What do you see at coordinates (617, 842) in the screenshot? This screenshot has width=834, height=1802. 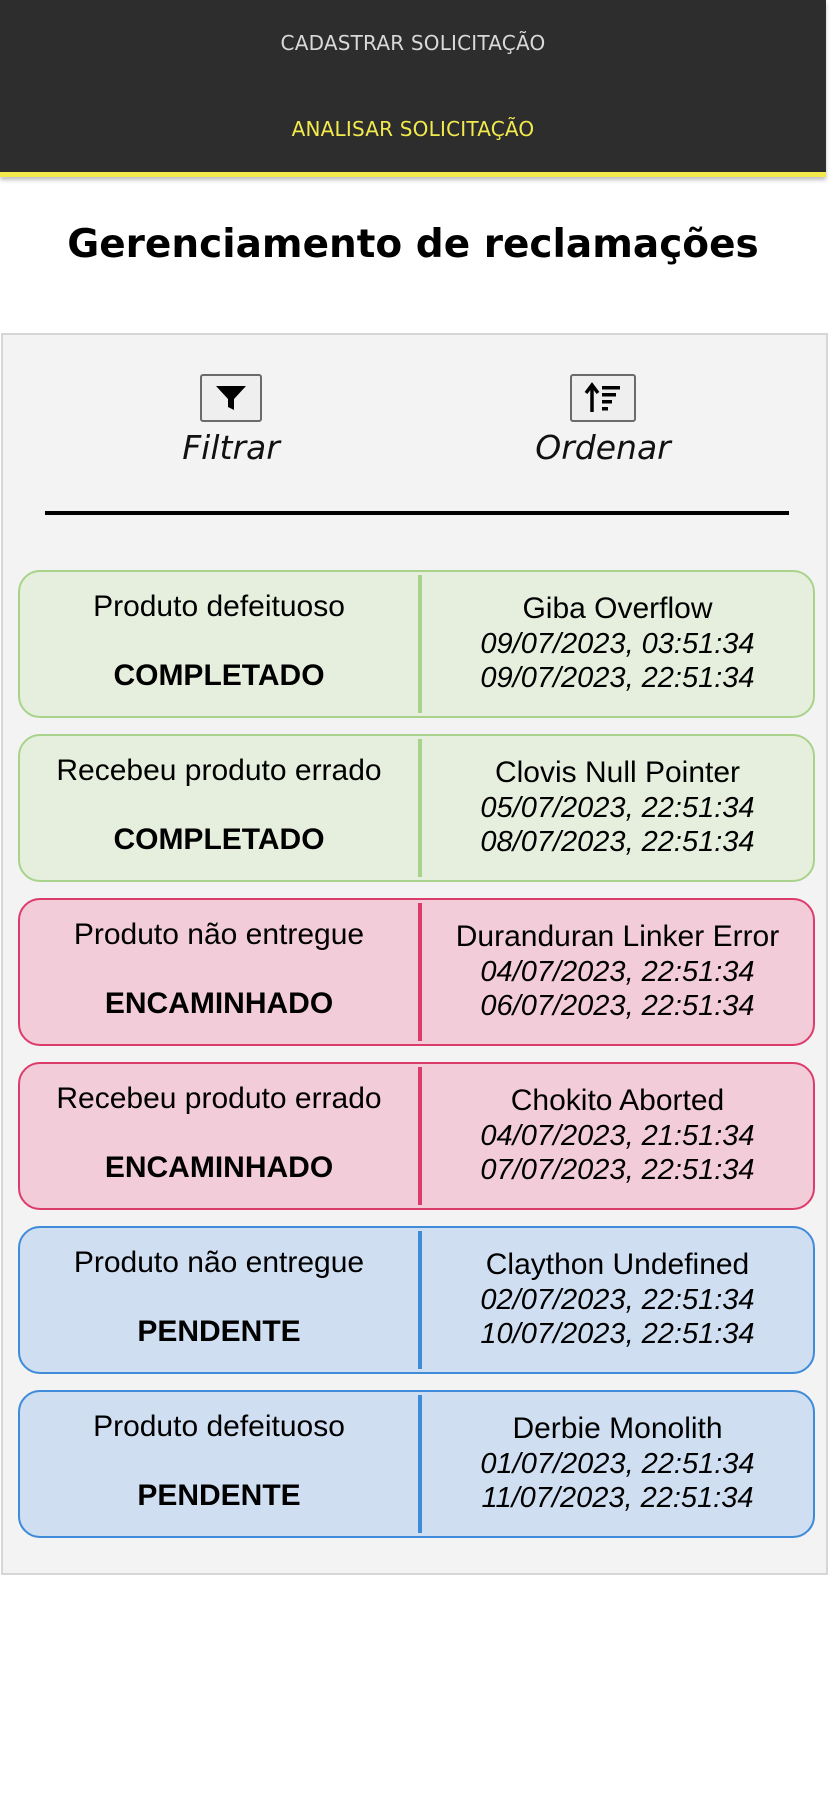 I see `request-date-updated: 08/07/2023, 22:51:34` at bounding box center [617, 842].